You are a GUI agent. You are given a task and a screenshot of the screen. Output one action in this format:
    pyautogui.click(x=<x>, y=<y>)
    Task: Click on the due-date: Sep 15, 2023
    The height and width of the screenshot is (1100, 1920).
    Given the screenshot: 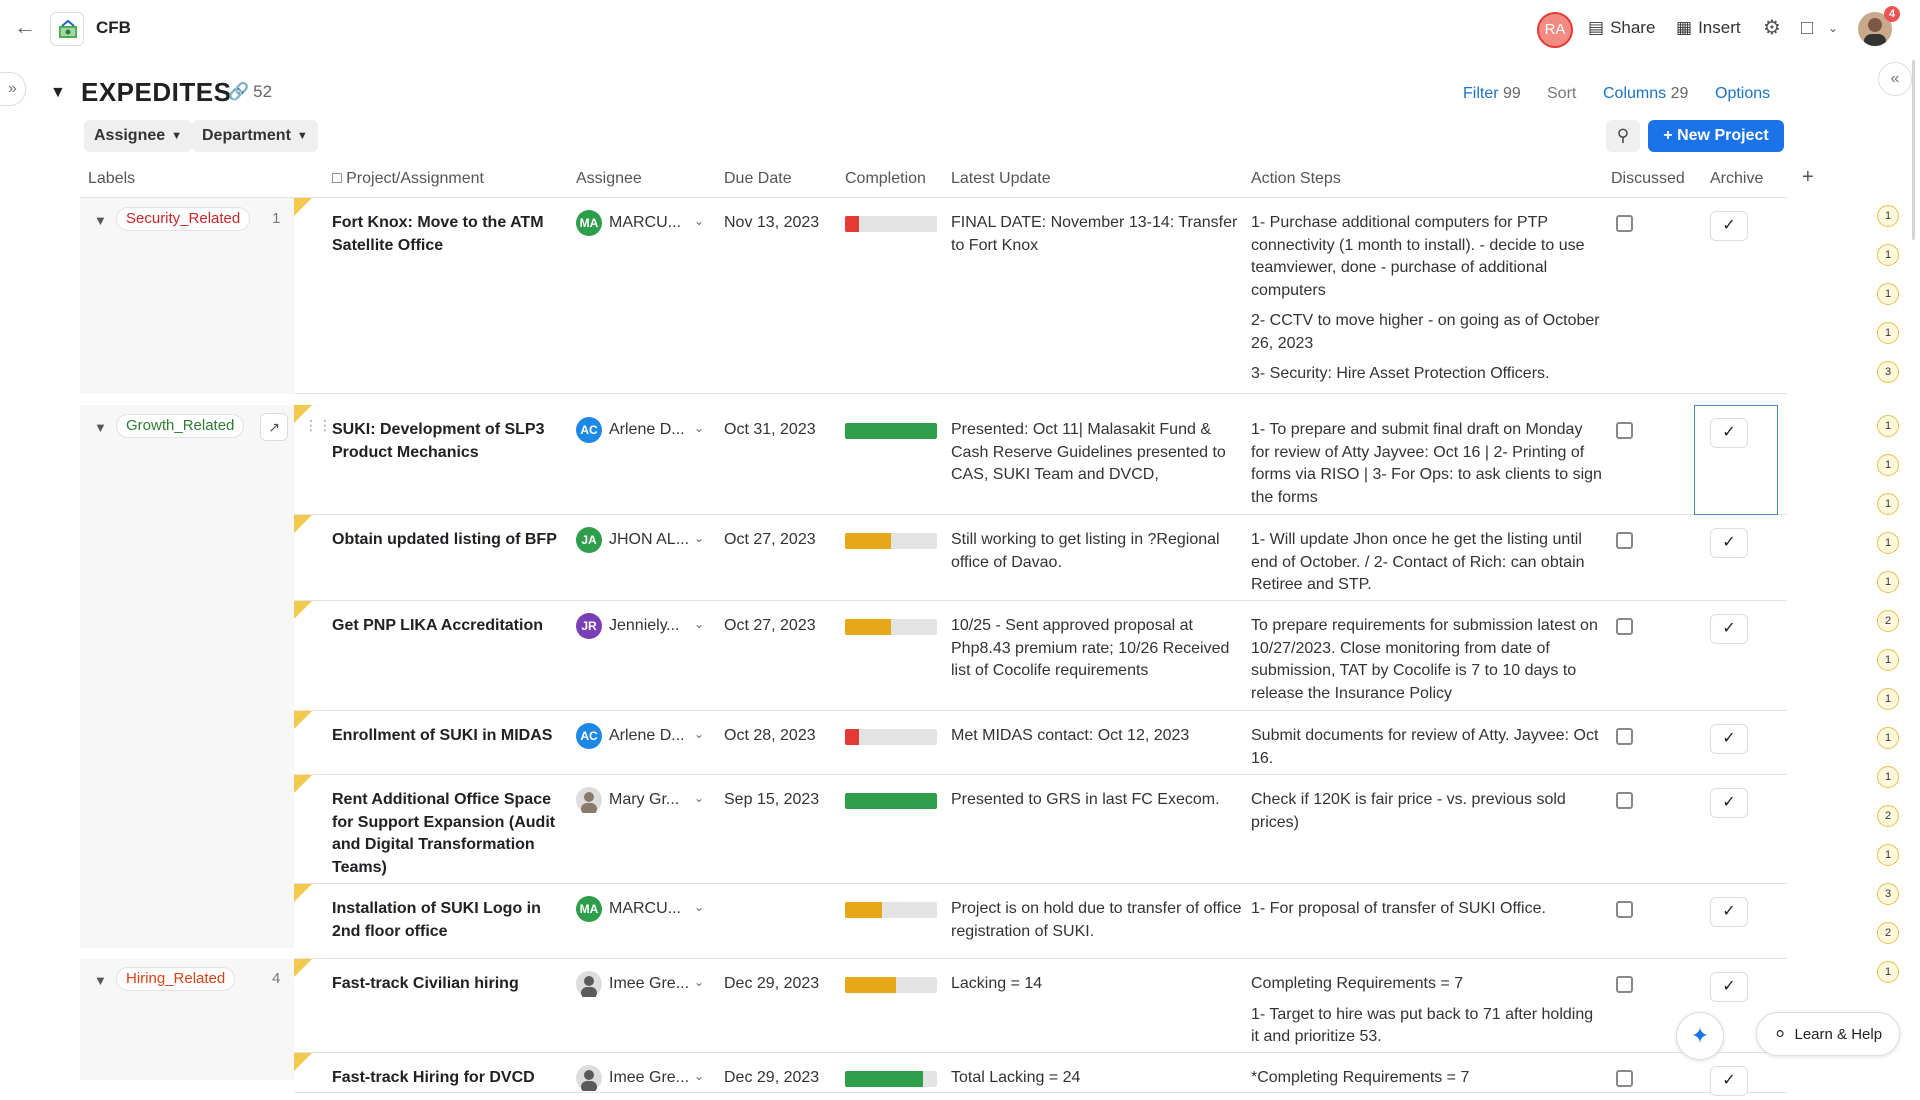 What is the action you would take?
    pyautogui.click(x=779, y=800)
    